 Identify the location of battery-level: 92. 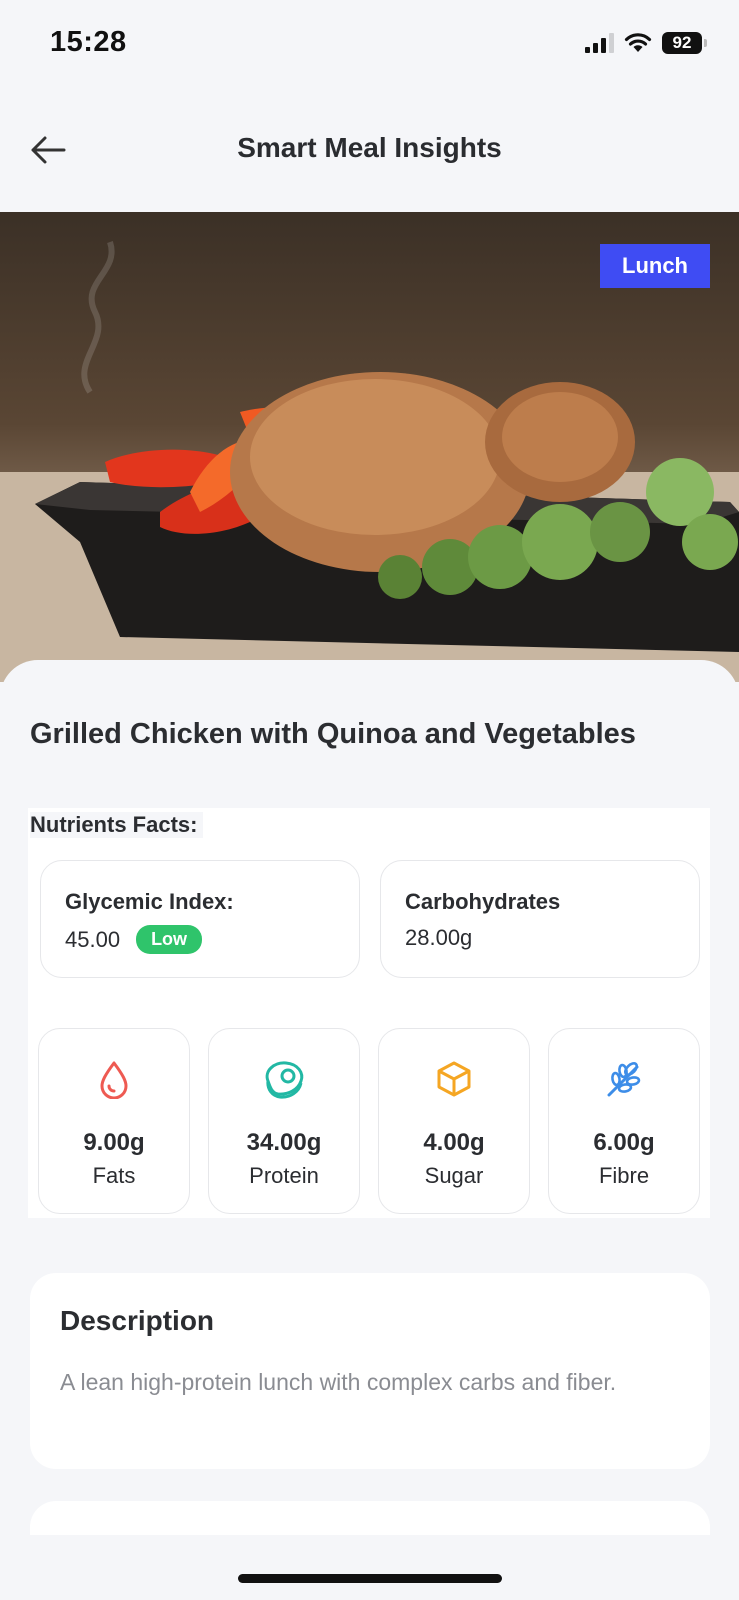
(682, 43).